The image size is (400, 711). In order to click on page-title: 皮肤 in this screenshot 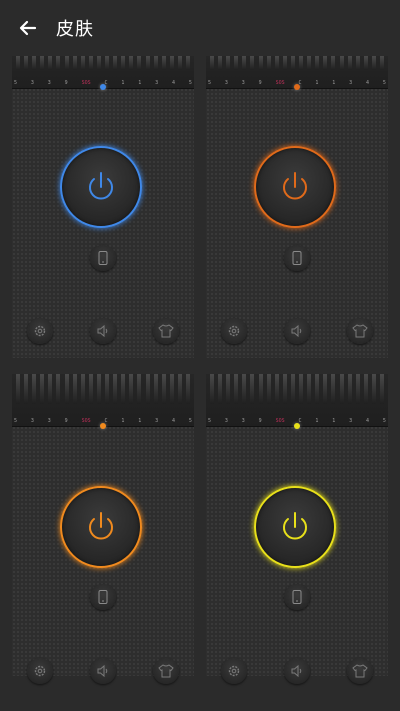, I will do `click(75, 29)`.